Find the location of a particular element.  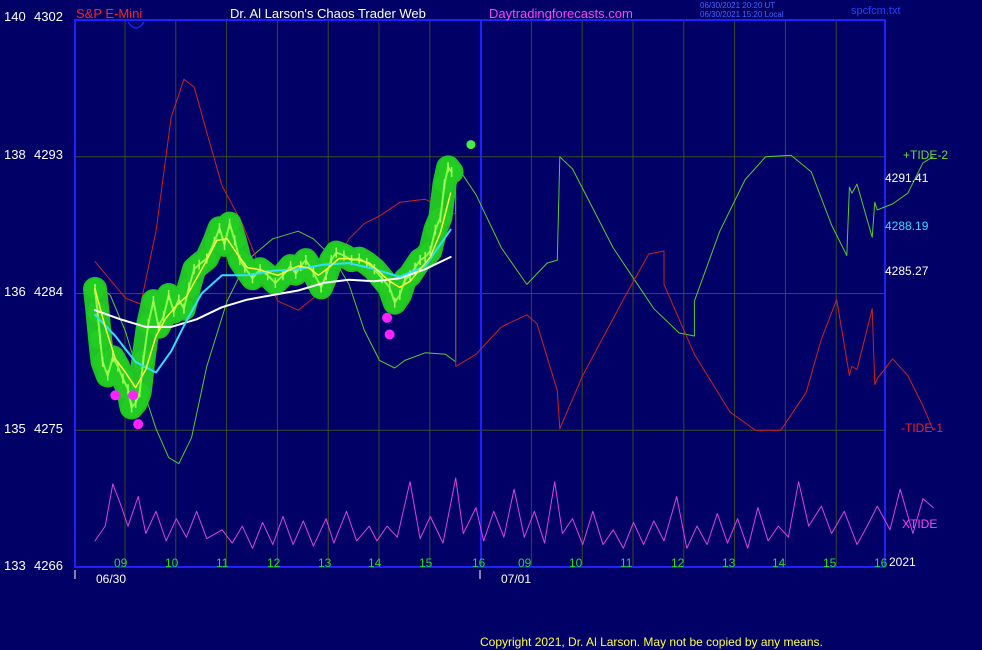

y-label-left-1: 138 is located at coordinates (15, 154).